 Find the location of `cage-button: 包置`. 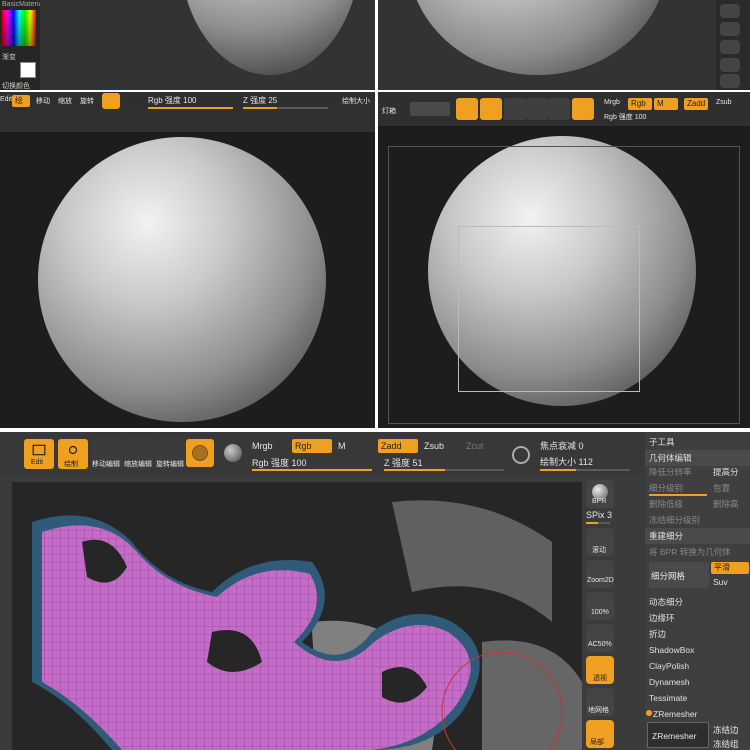

cage-button: 包置 is located at coordinates (729, 488).